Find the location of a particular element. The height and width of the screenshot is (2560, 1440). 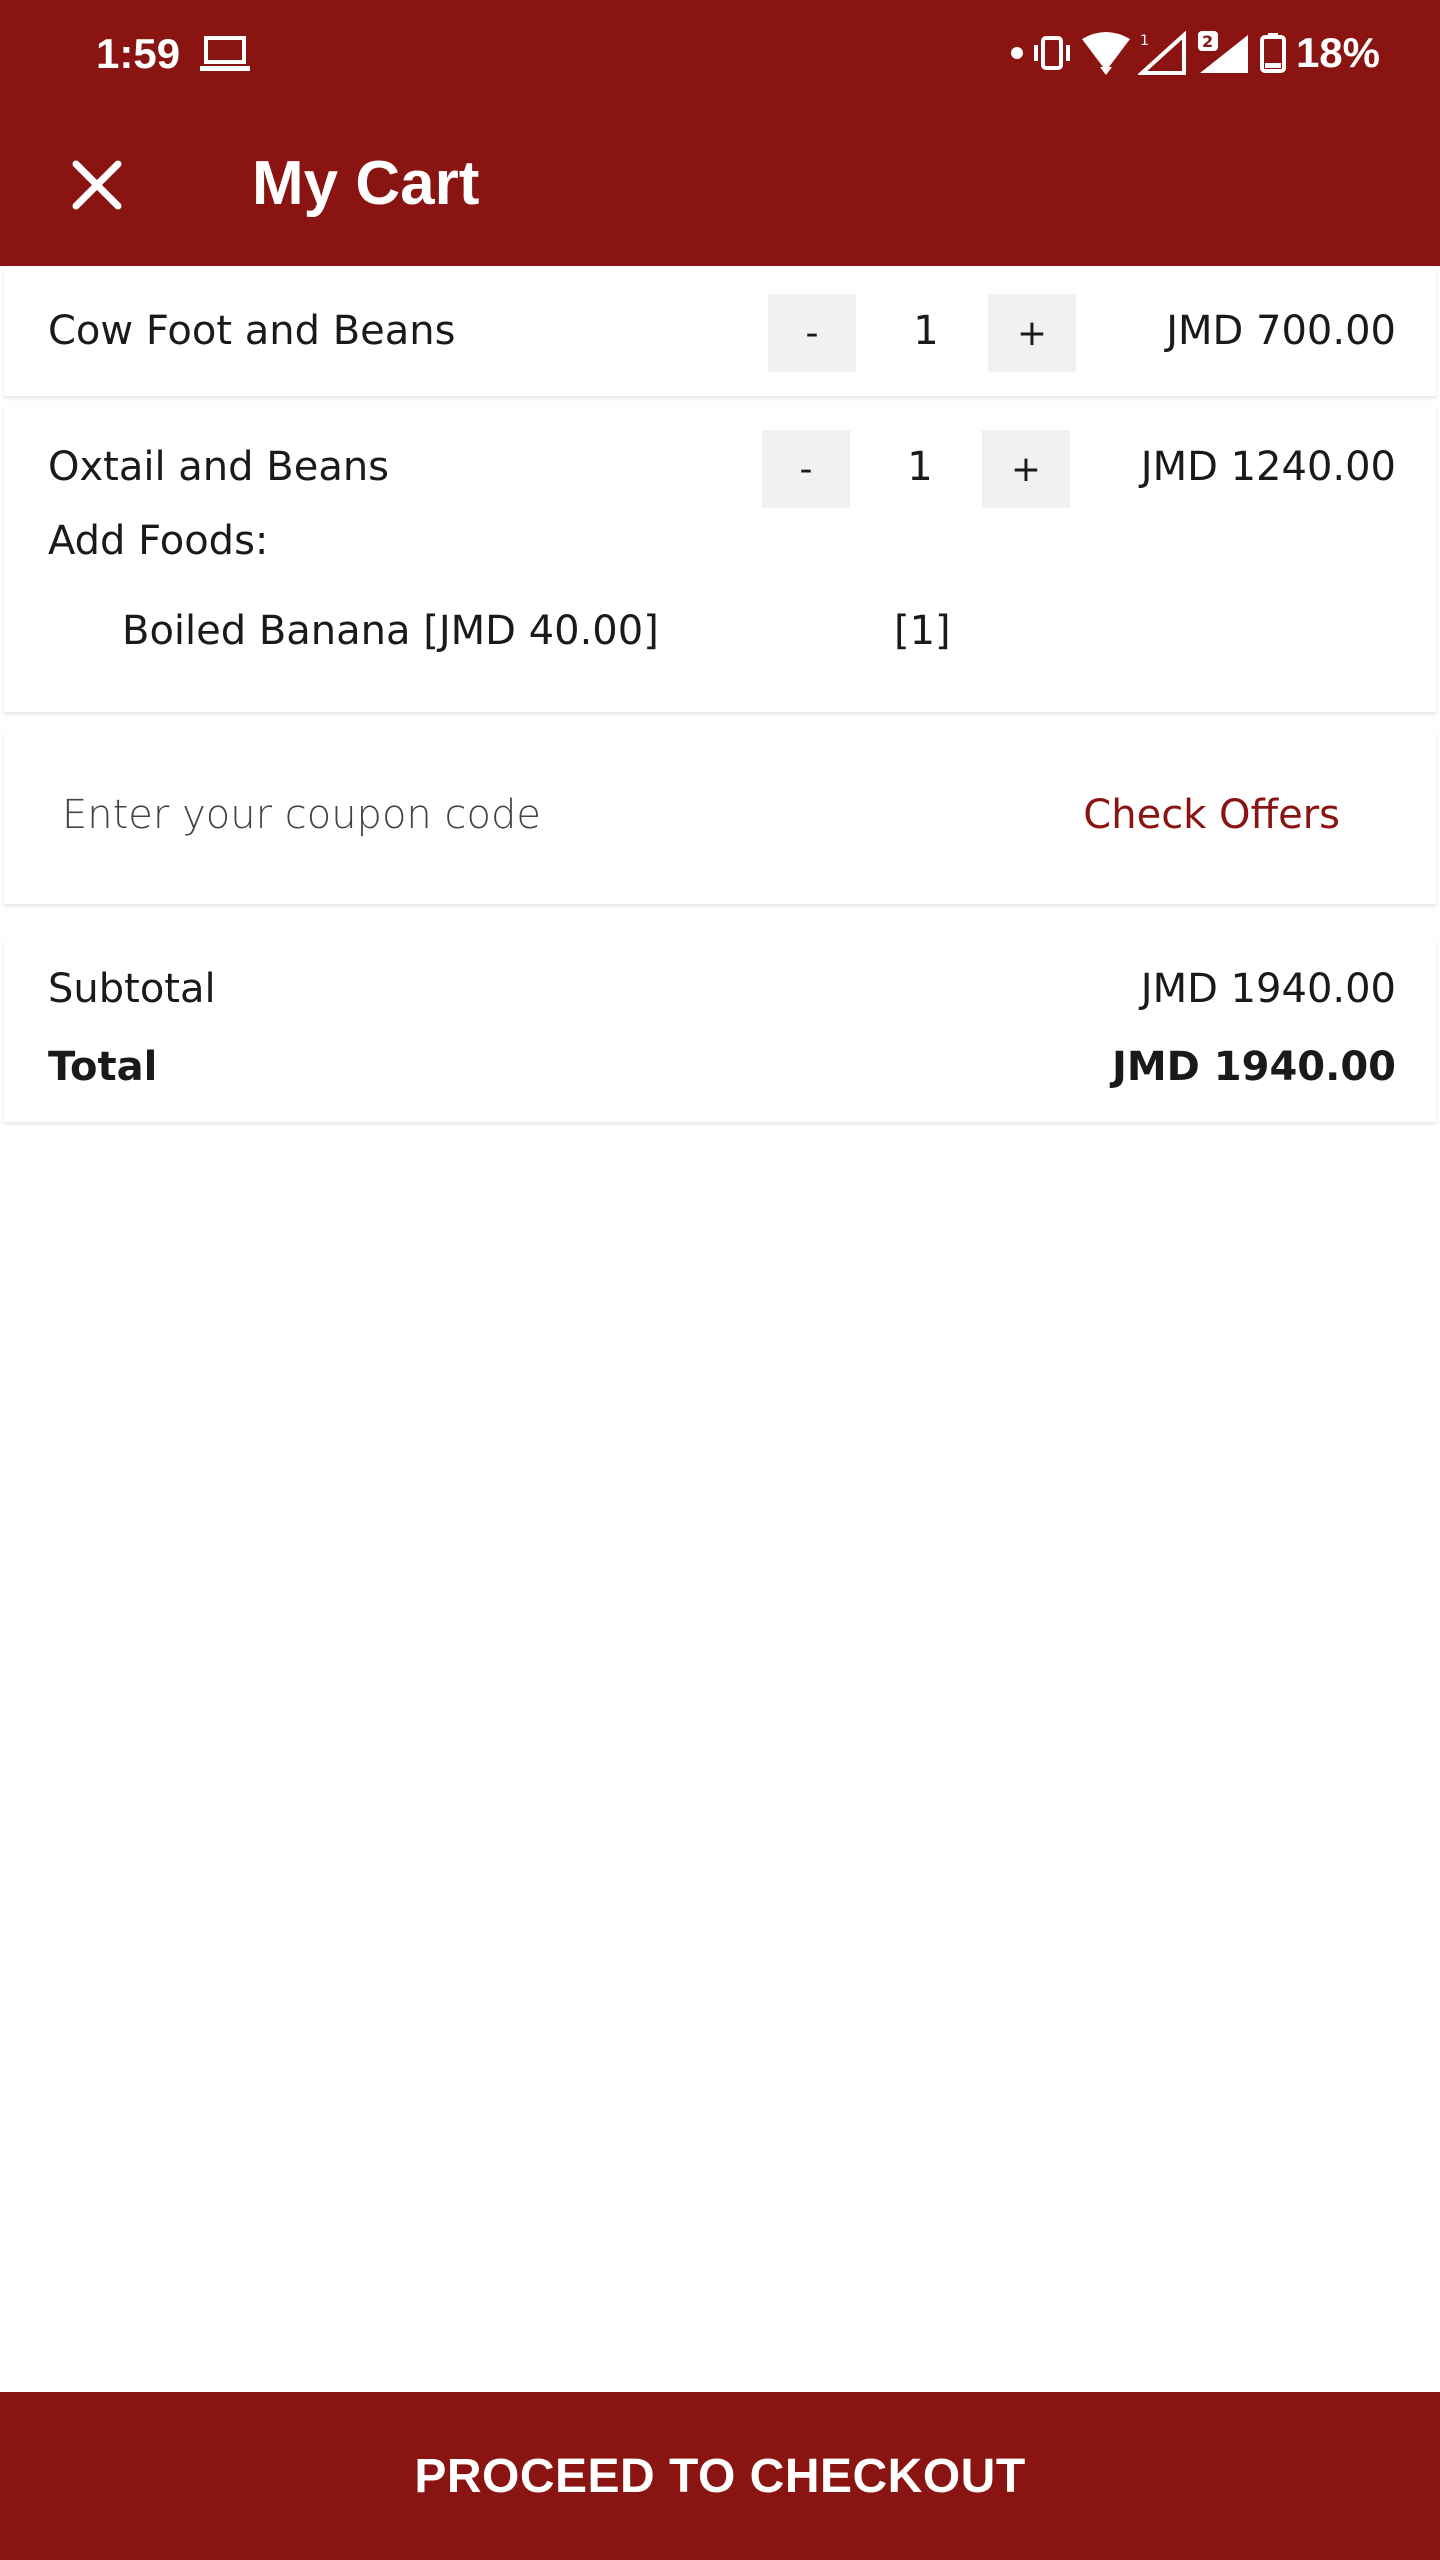

item-price: JMD 700.00 is located at coordinates (1281, 331).